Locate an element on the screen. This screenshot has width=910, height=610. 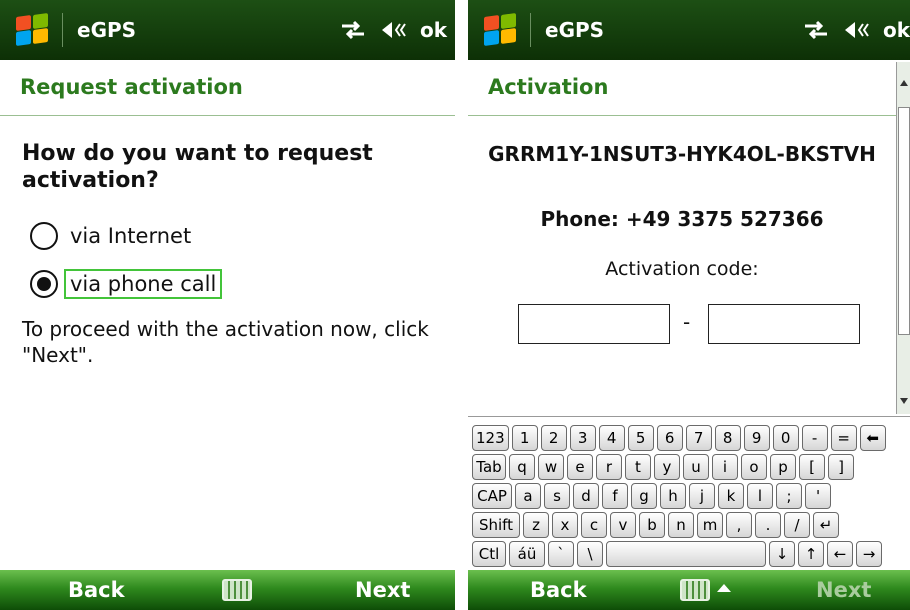
keyboard-key: ' is located at coordinates (818, 496).